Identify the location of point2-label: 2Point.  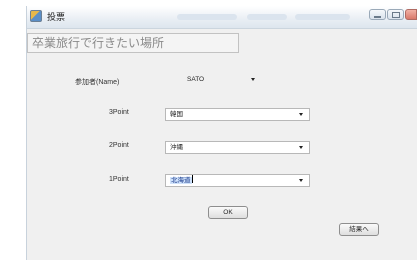
(119, 145).